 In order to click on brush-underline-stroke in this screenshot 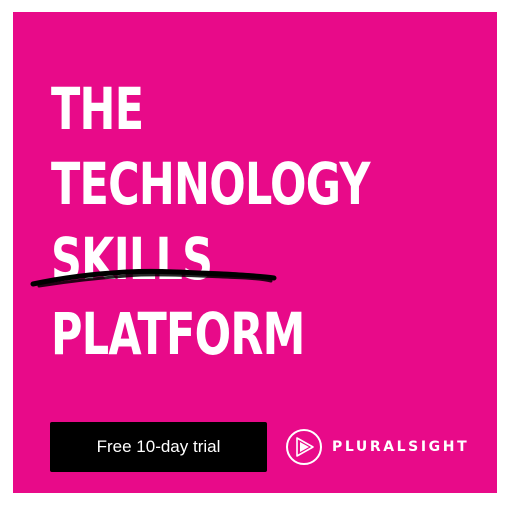, I will do `click(153, 278)`.